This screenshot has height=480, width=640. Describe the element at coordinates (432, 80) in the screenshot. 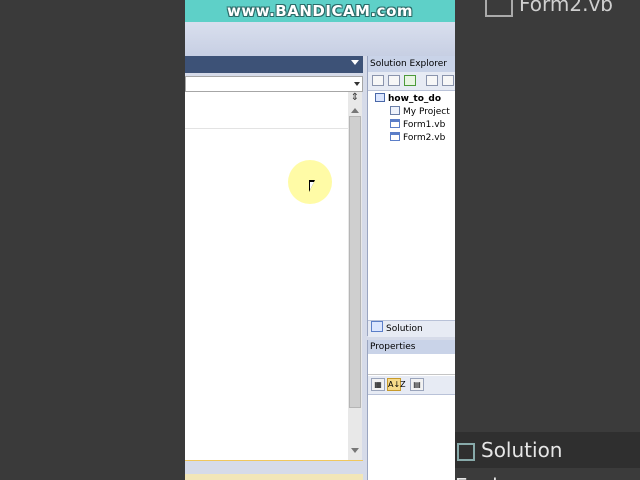

I see `view-code-icon` at that location.